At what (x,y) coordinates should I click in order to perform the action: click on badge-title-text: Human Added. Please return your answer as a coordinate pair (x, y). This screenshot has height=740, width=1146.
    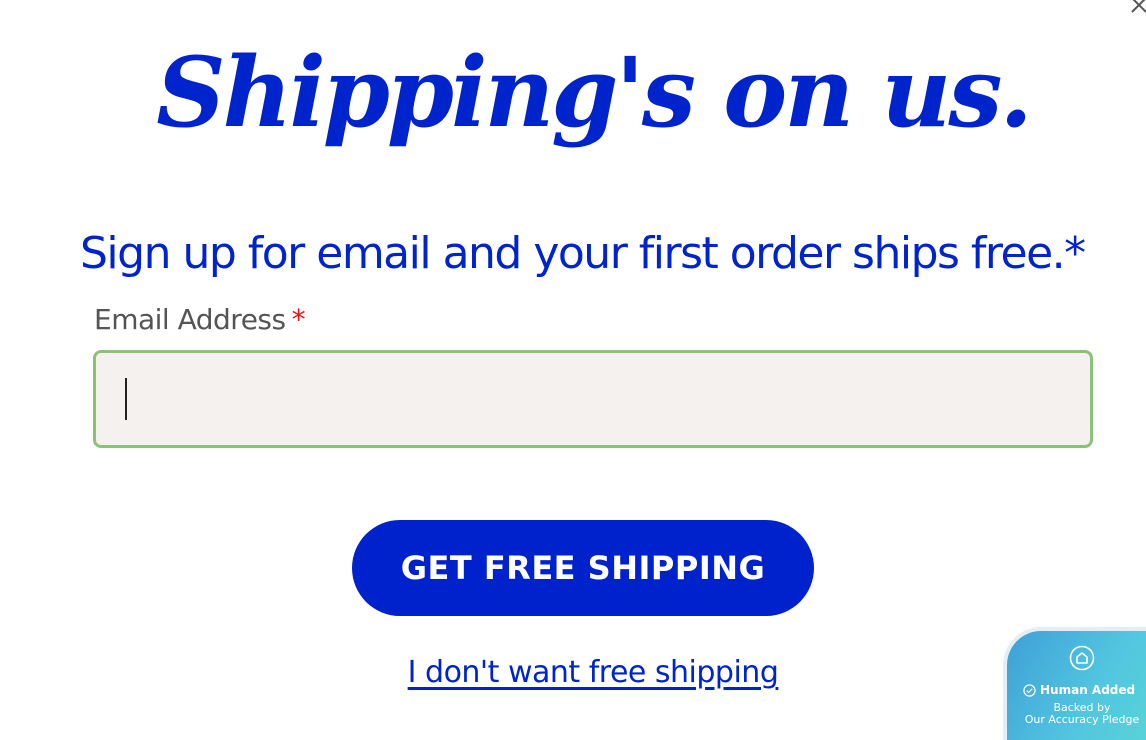
    Looking at the image, I should click on (1088, 690).